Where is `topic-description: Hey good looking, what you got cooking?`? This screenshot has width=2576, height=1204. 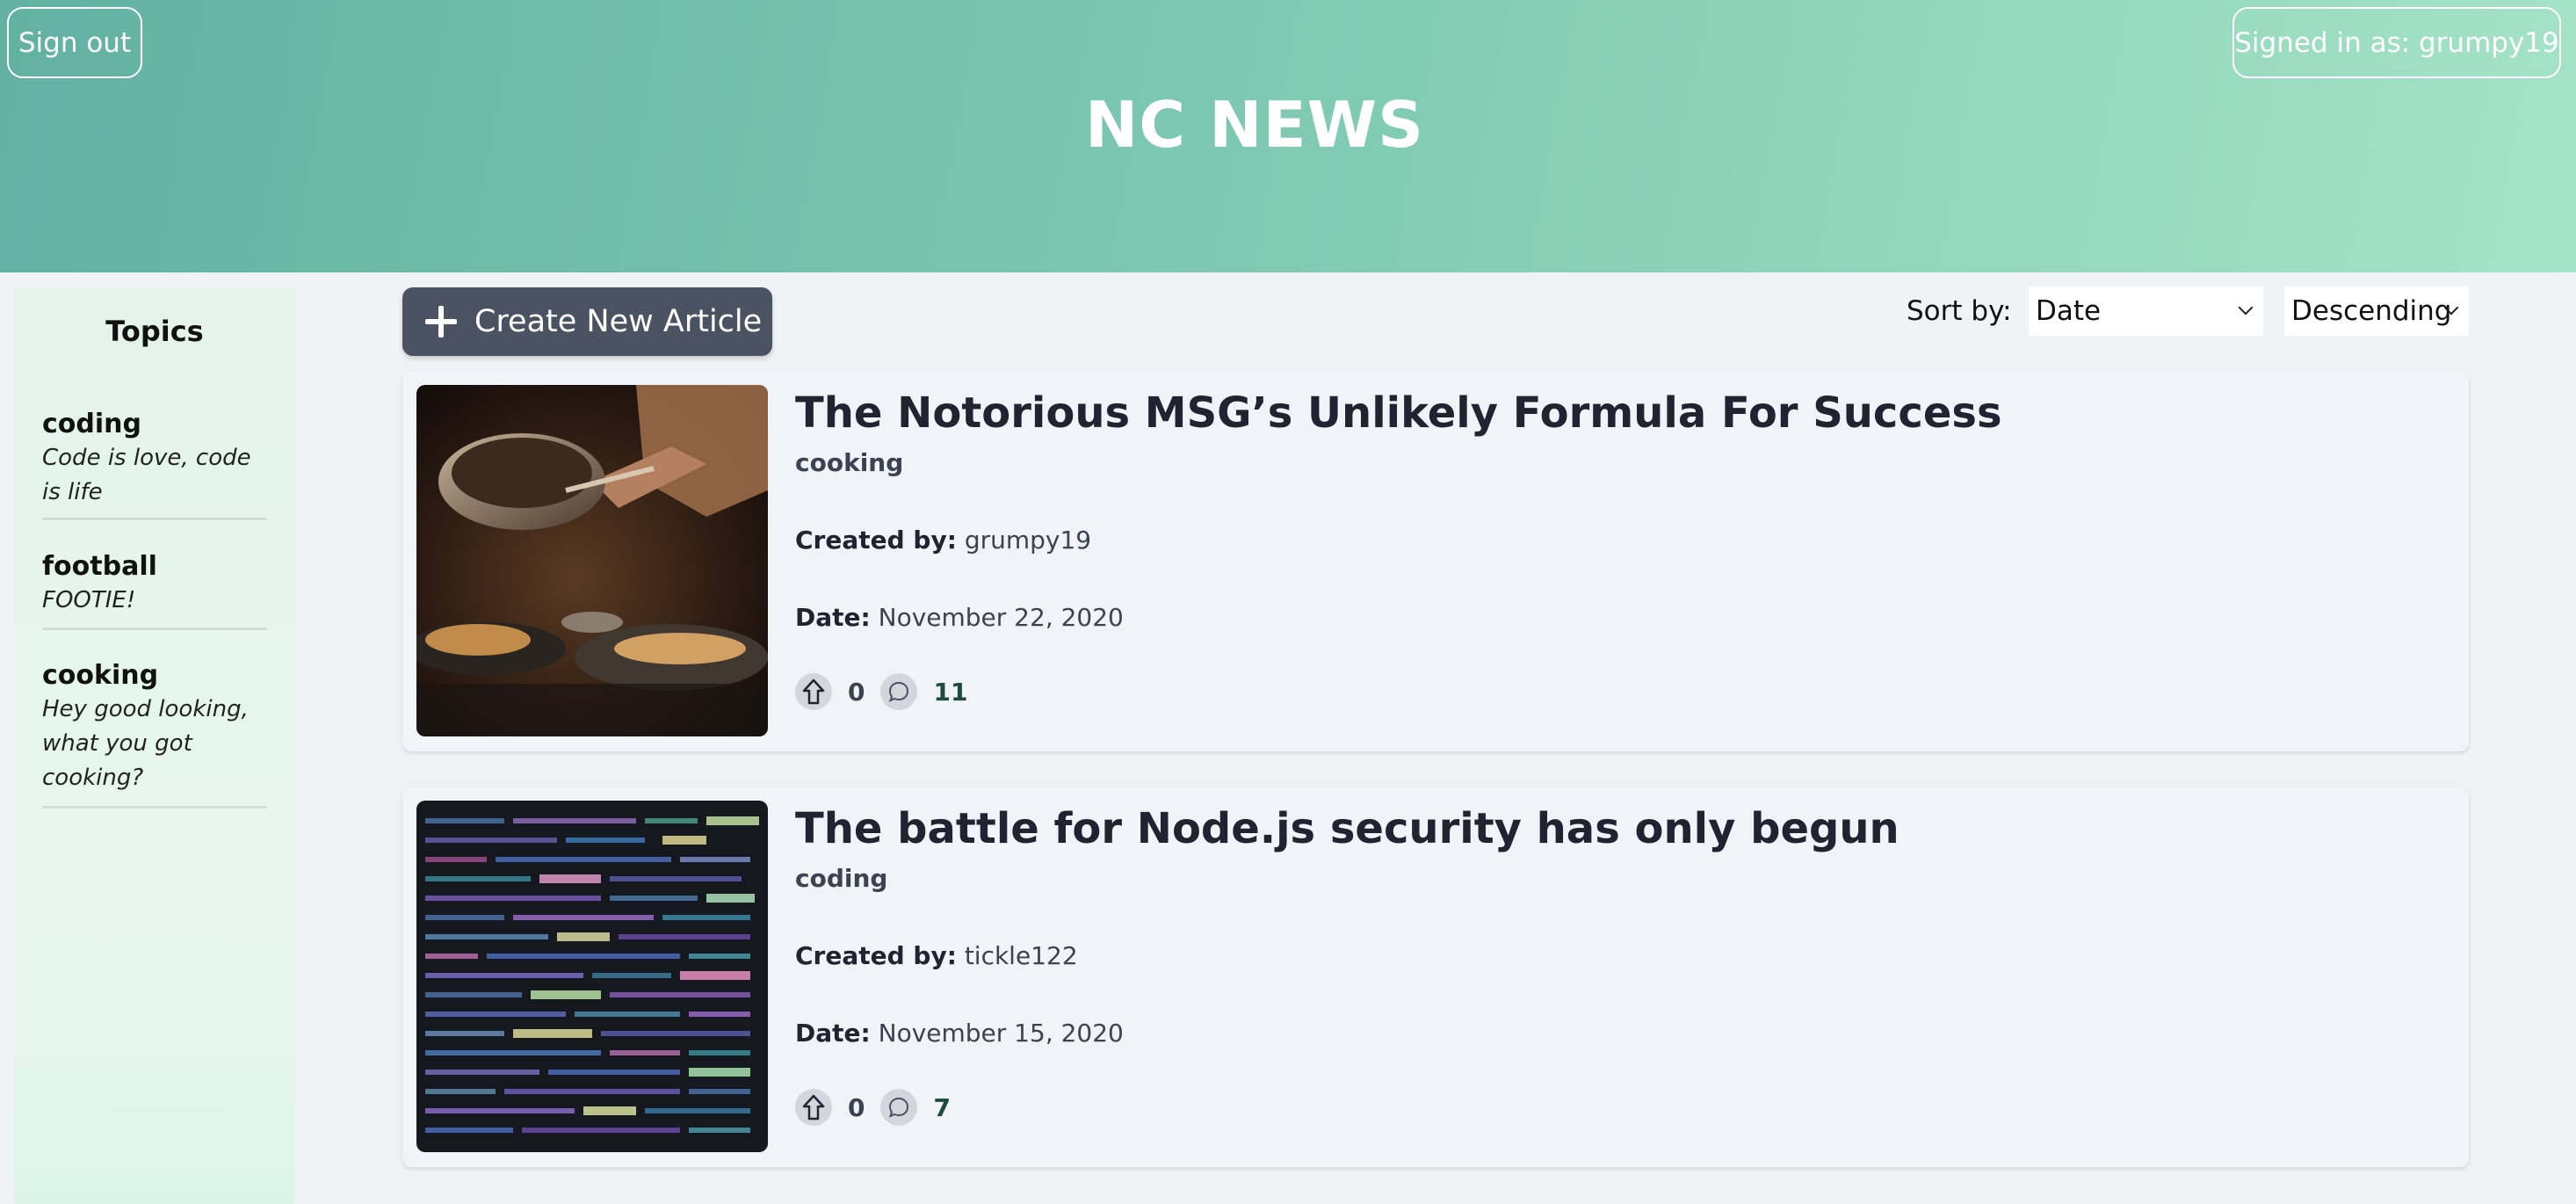
topic-description: Hey good looking, what you got cooking? is located at coordinates (145, 743).